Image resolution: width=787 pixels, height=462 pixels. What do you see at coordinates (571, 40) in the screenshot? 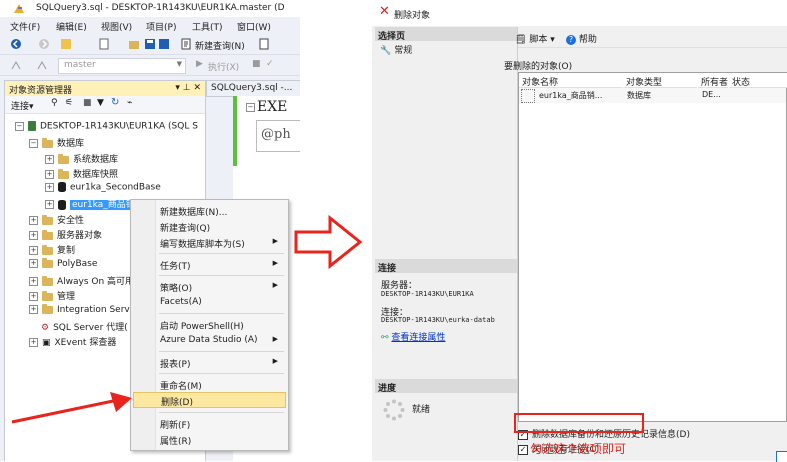
I see `help-icon: ?` at bounding box center [571, 40].